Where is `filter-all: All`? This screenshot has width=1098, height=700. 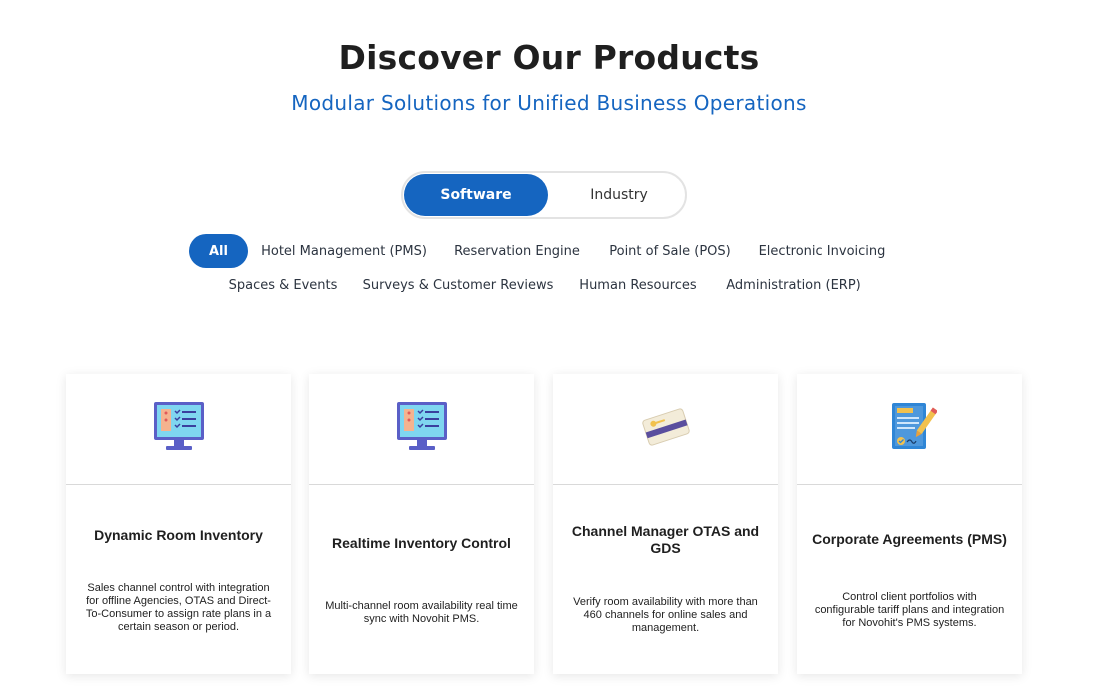
filter-all: All is located at coordinates (218, 251).